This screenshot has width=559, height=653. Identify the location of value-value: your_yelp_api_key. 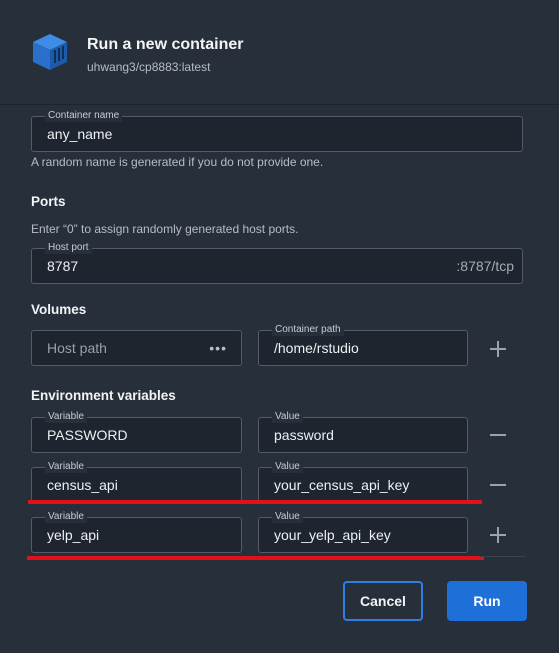
(332, 535).